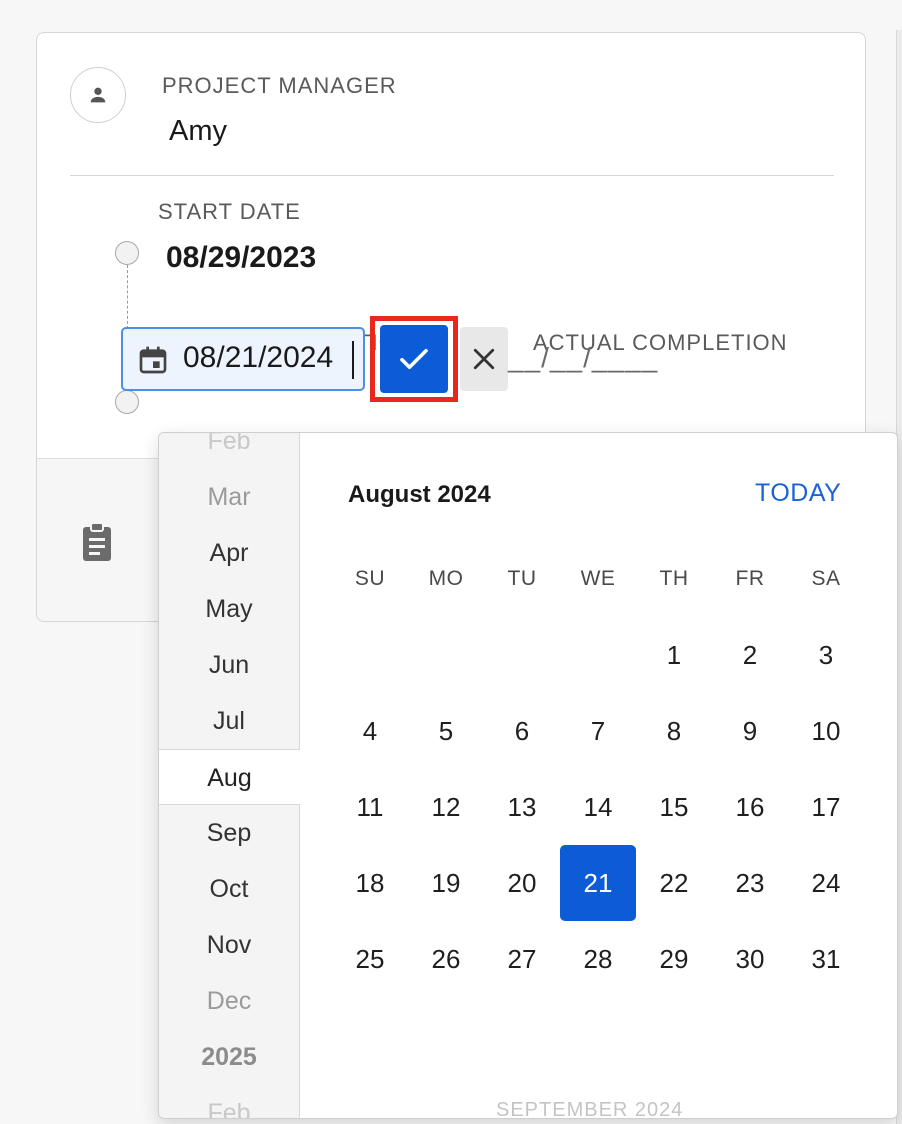 This screenshot has width=902, height=1124. Describe the element at coordinates (598, 731) in the screenshot. I see `calendar-day: 7` at that location.